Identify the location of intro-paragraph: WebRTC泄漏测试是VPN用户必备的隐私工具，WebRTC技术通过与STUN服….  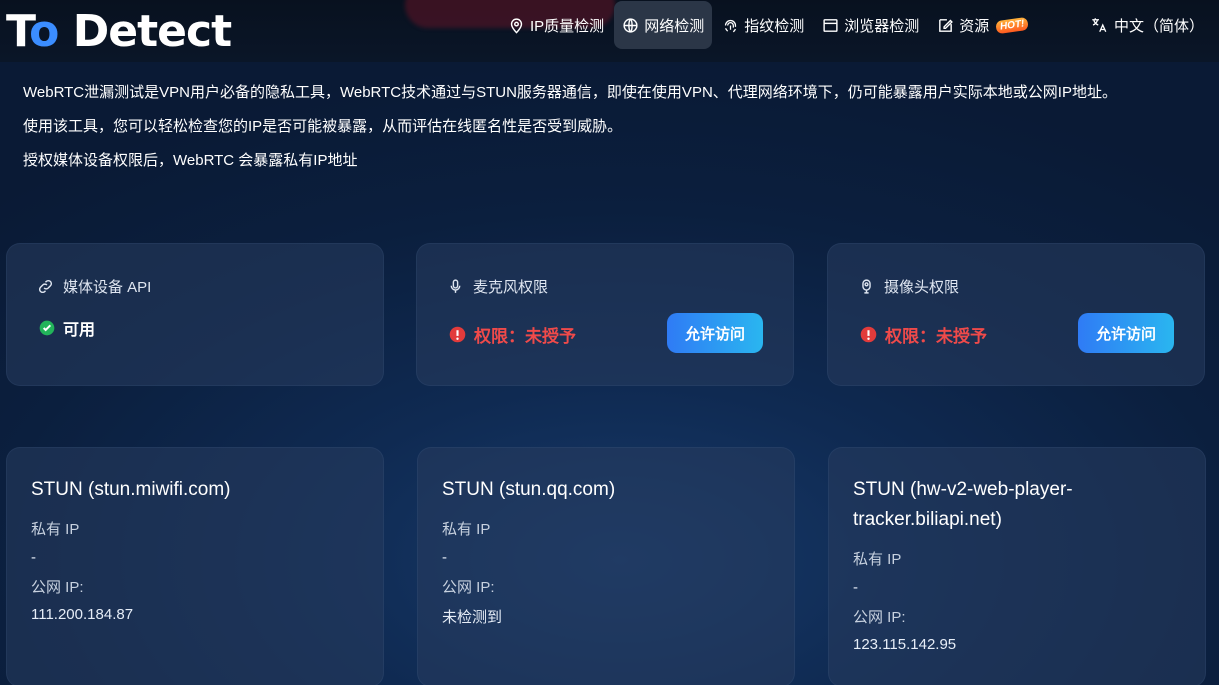
(570, 92).